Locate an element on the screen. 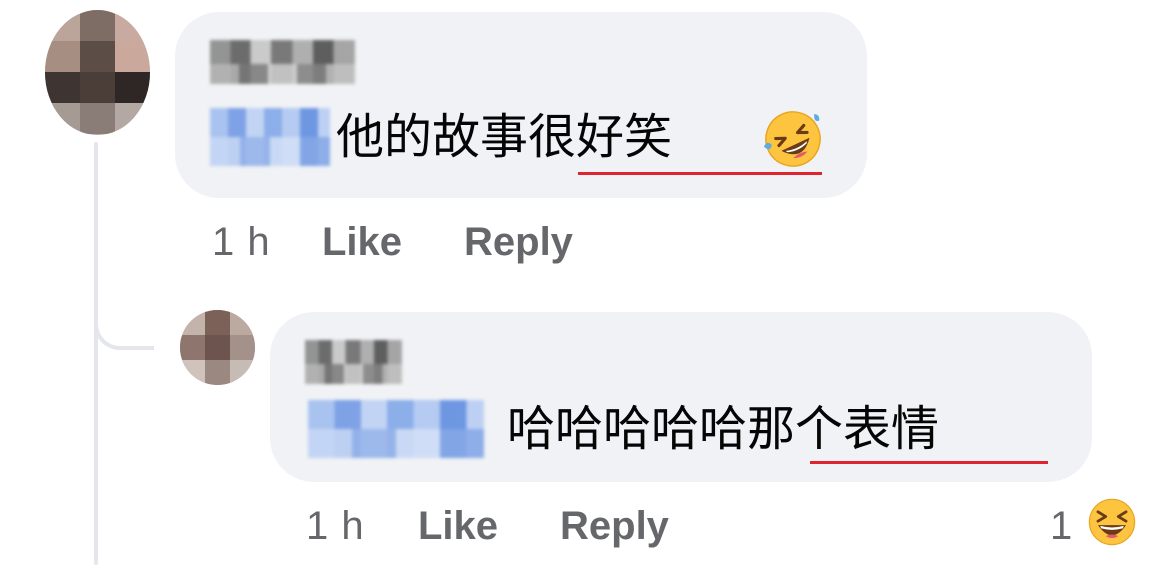 The width and height of the screenshot is (1170, 565). reaction-count: 1 is located at coordinates (1061, 526).